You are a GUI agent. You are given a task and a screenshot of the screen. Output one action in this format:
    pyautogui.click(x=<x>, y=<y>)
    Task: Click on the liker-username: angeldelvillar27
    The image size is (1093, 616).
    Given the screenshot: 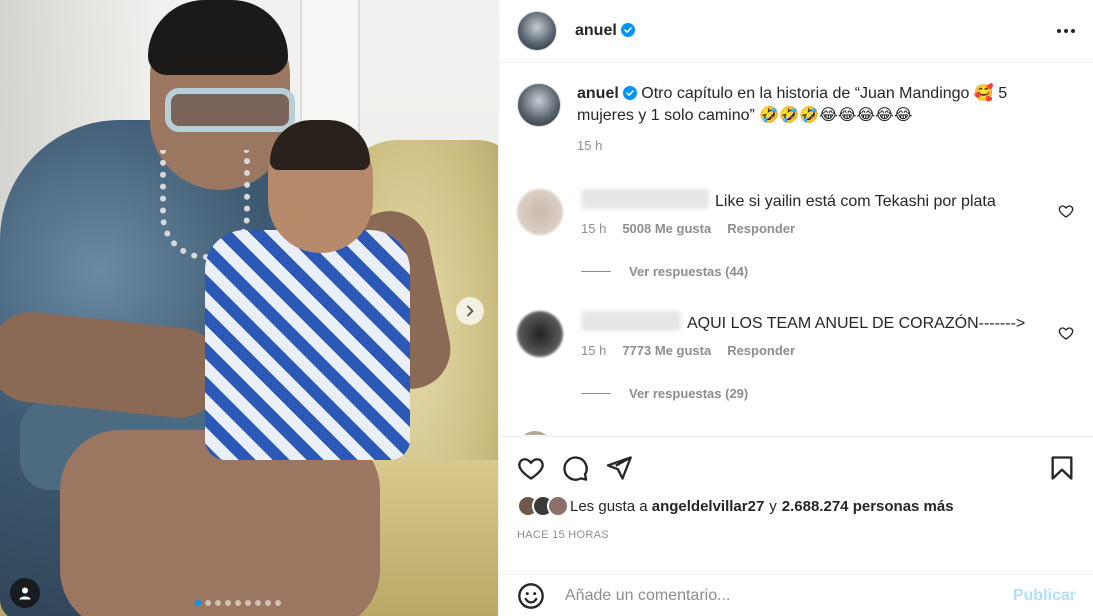 What is the action you would take?
    pyautogui.click(x=708, y=506)
    